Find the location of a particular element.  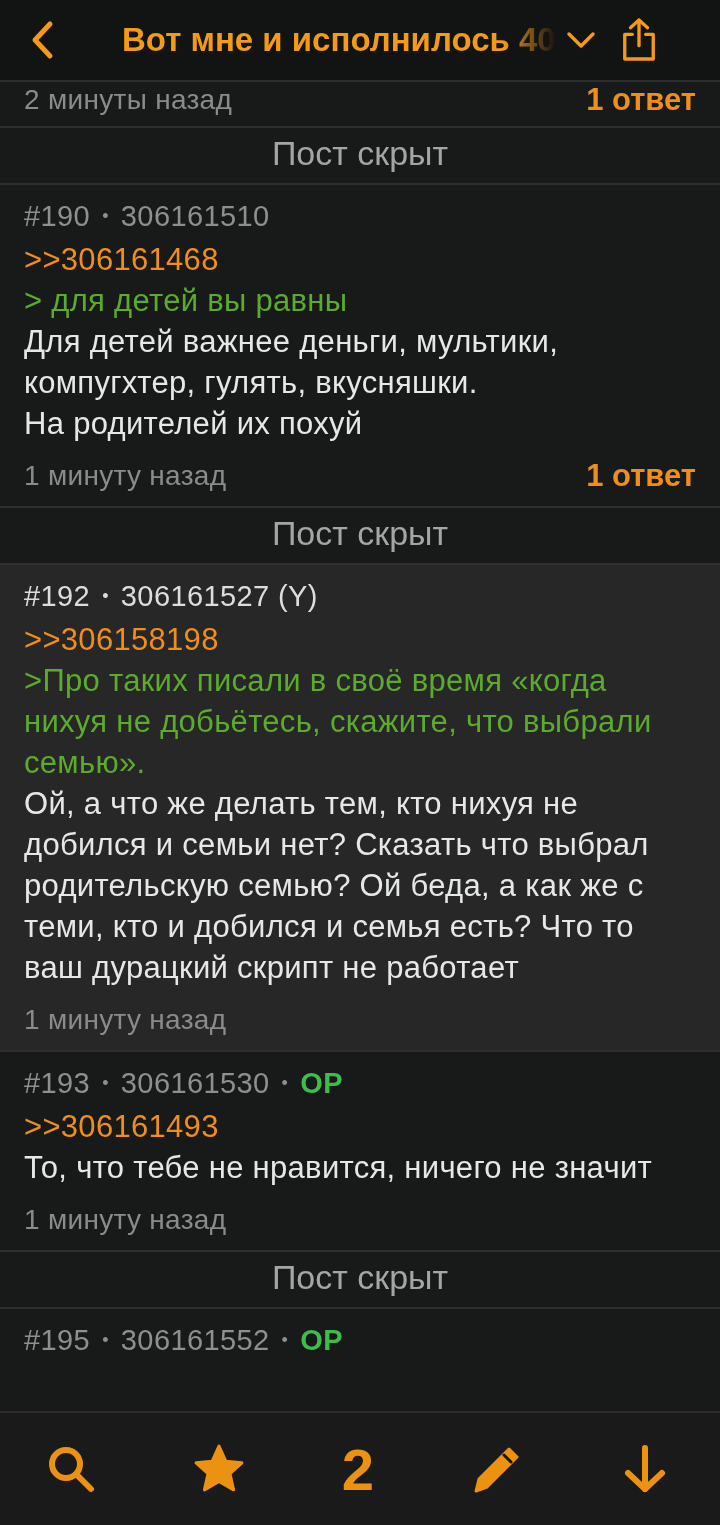

post-id: 306161510 is located at coordinates (195, 216).